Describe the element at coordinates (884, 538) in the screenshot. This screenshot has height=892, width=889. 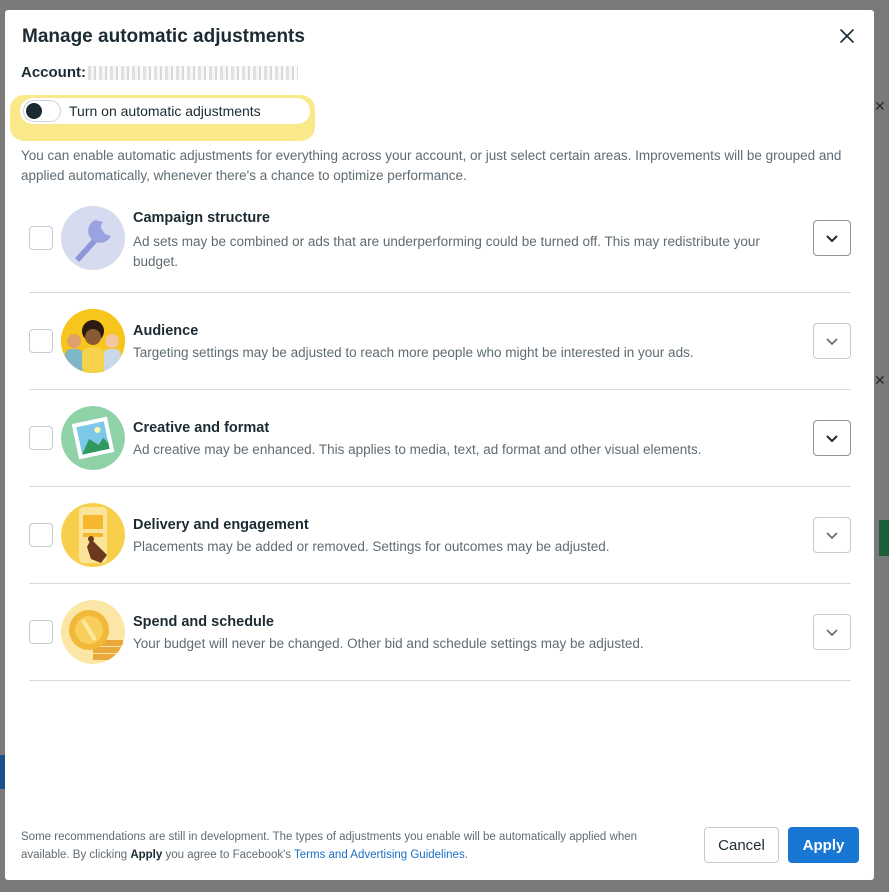
I see `background-button` at that location.